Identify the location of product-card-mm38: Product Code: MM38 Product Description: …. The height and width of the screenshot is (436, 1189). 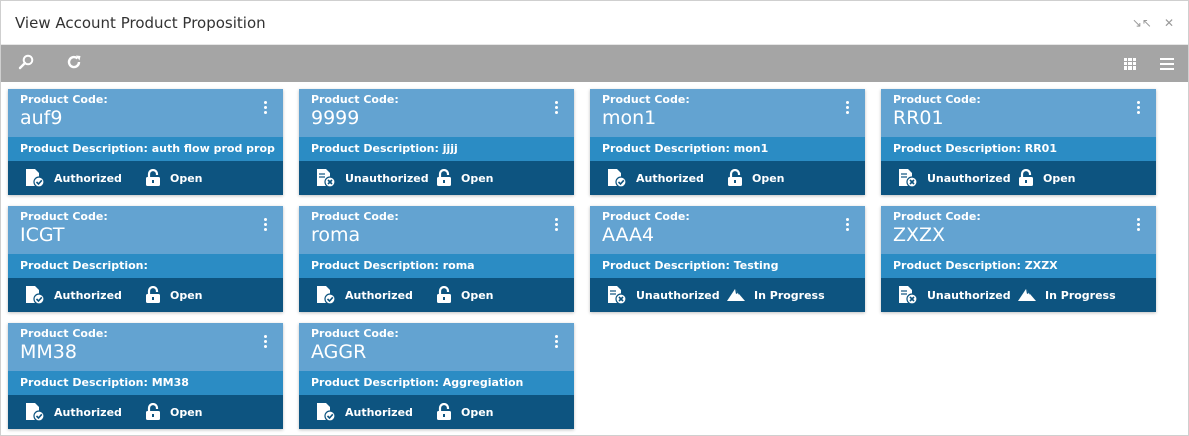
(145, 376).